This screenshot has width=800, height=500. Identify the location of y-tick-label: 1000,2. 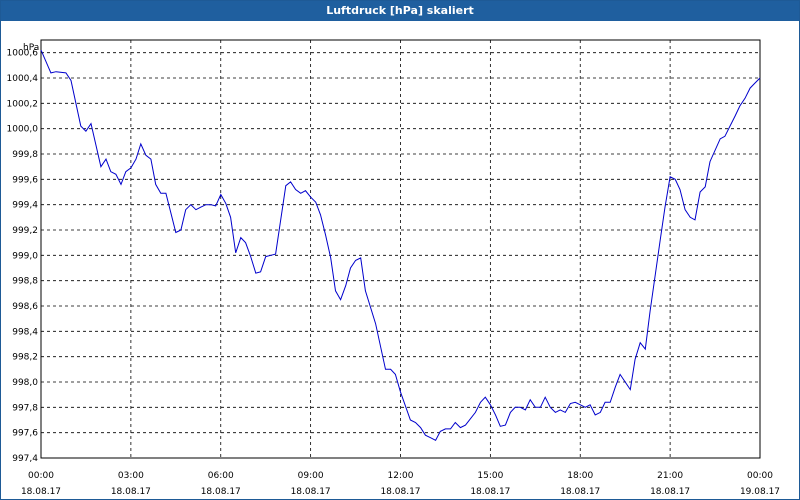
(23, 104).